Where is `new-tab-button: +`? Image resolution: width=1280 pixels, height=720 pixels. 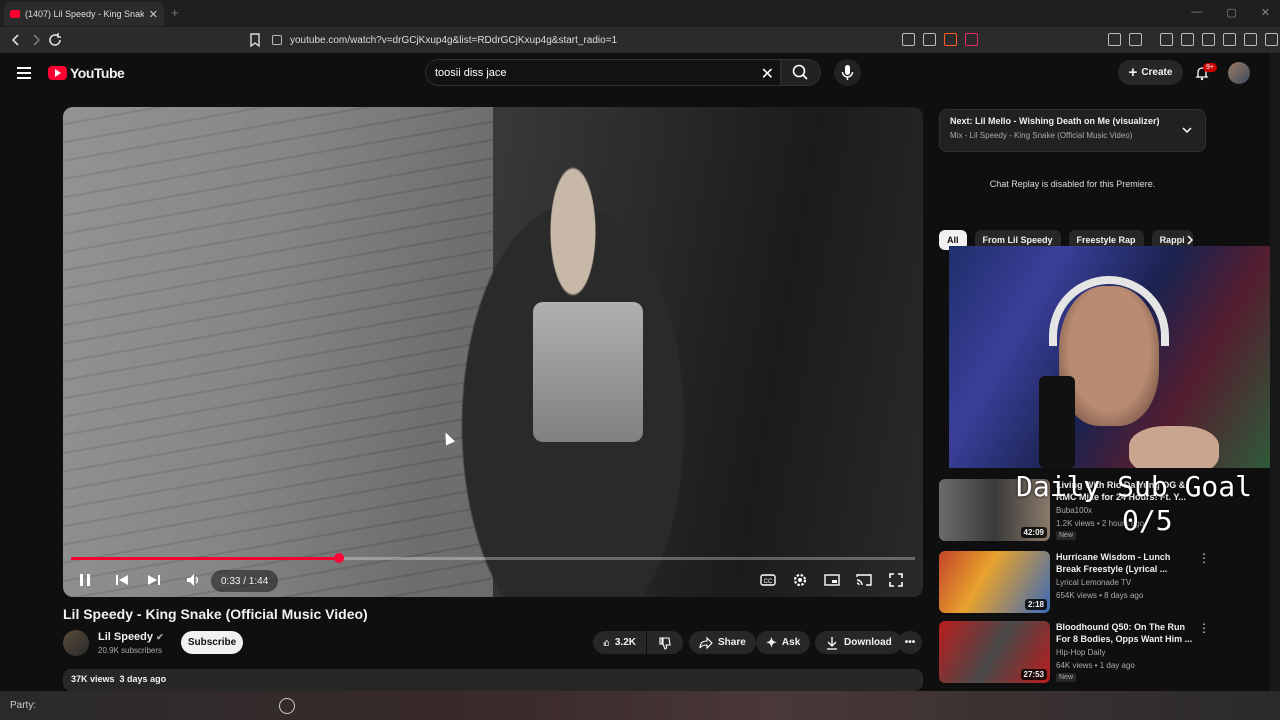
new-tab-button: + is located at coordinates (175, 12).